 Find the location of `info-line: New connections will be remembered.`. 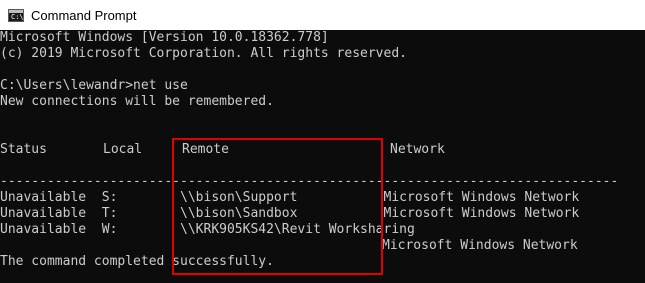

info-line: New connections will be remembered. is located at coordinates (137, 101).